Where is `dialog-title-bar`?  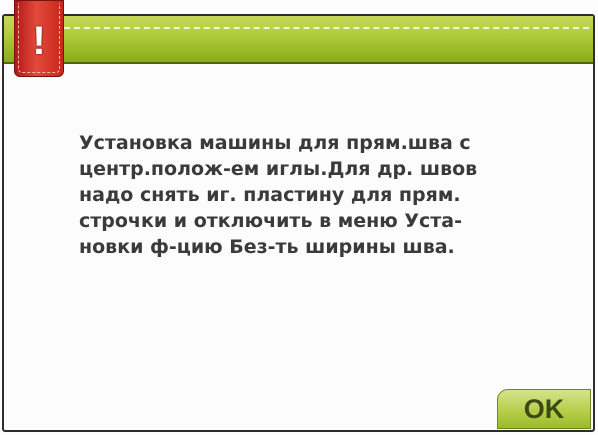
dialog-title-bar is located at coordinates (298, 40).